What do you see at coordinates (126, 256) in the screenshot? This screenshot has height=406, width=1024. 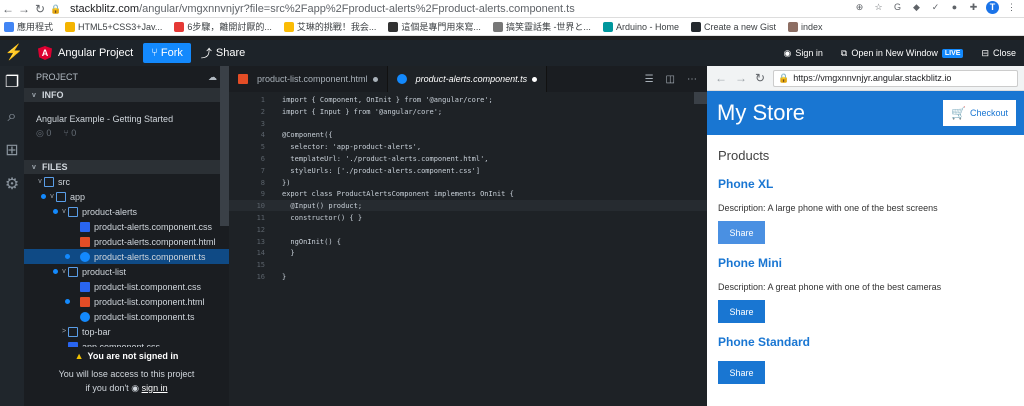 I see `tree-file: product-alerts.component.ts` at bounding box center [126, 256].